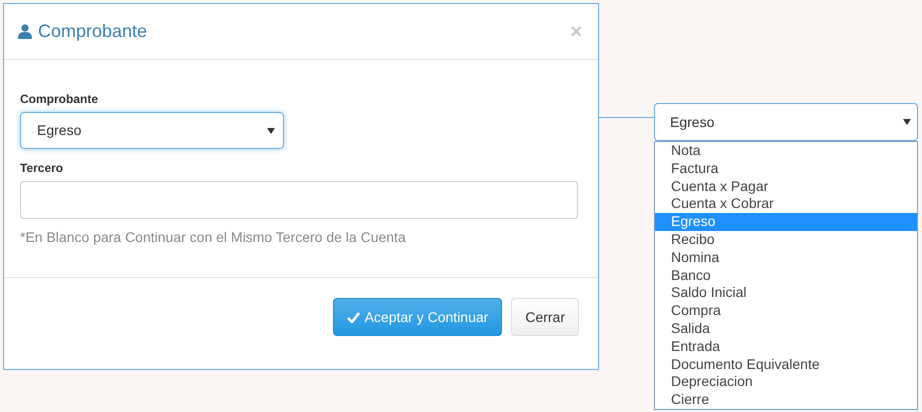 This screenshot has width=922, height=412. What do you see at coordinates (786, 400) in the screenshot?
I see `dropdown-option: Cierre` at bounding box center [786, 400].